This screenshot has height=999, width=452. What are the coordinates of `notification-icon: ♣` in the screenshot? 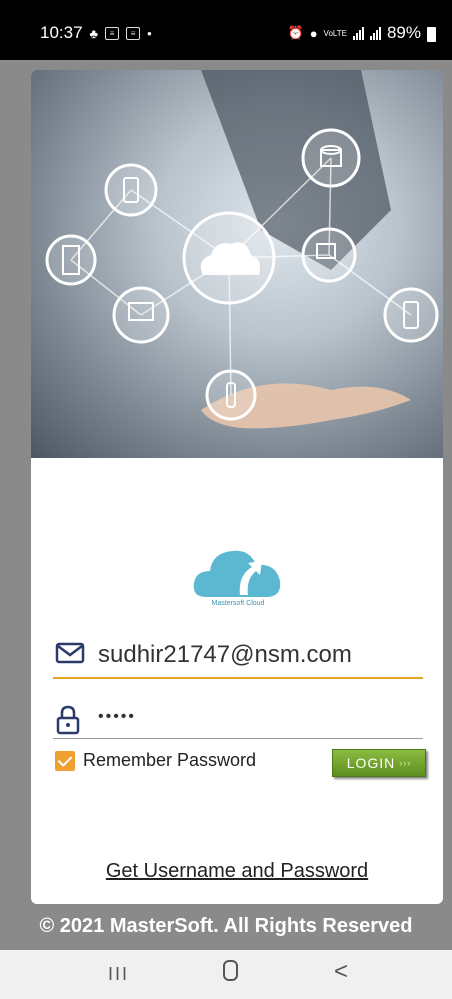 It's located at (94, 33).